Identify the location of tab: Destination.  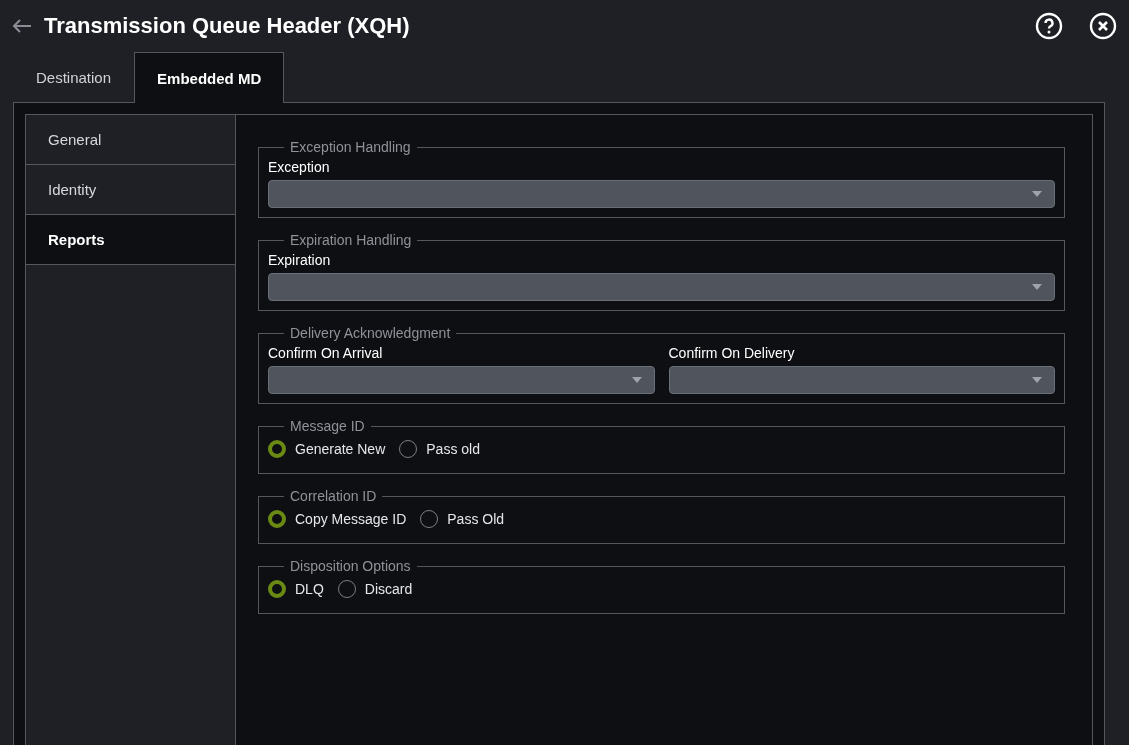
(74, 77).